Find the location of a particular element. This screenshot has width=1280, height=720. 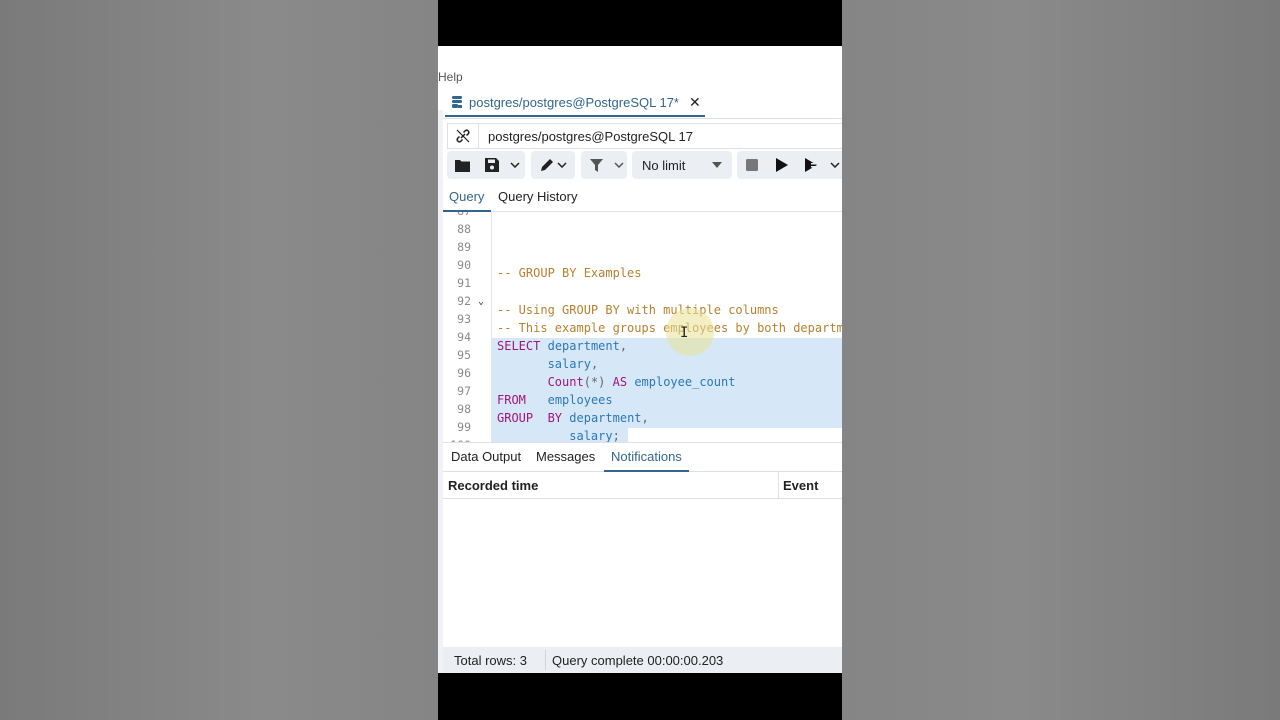

line-number: 91 is located at coordinates (464, 283).